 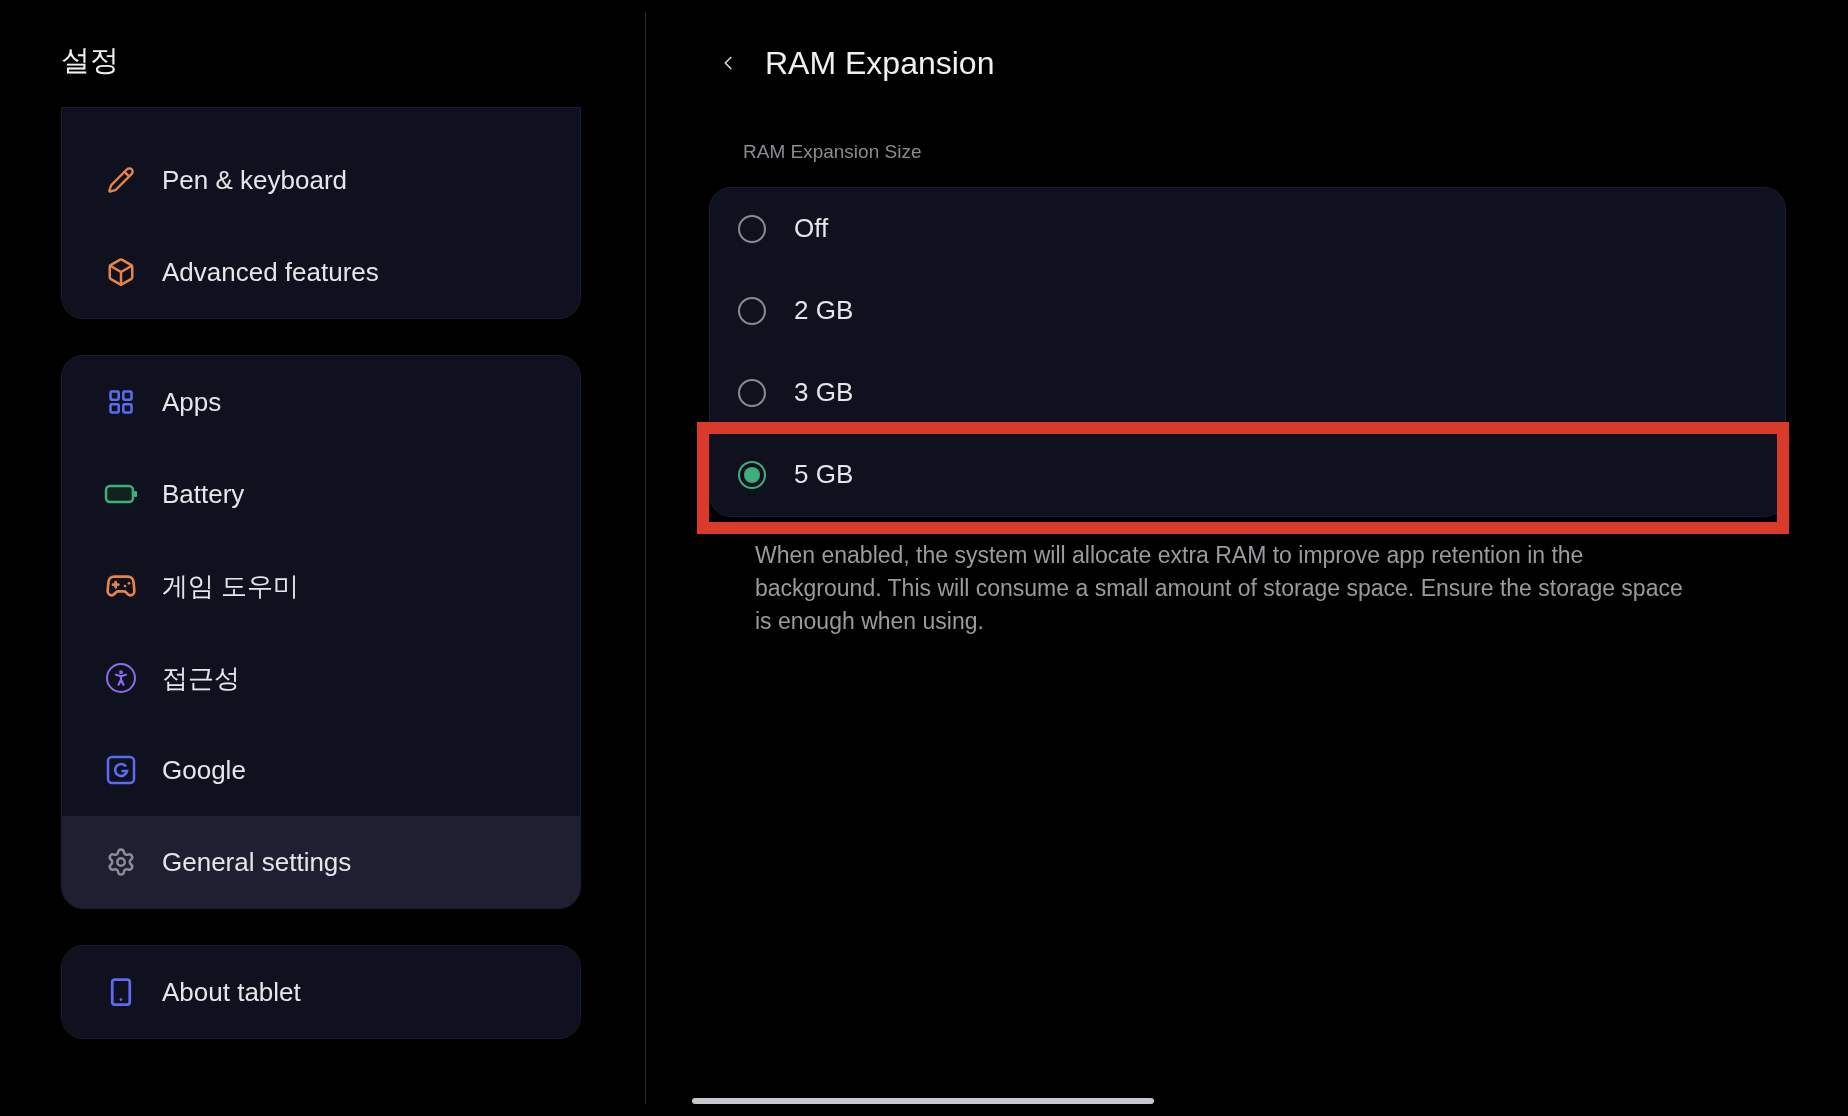 I want to click on page-title: RAM Expansion, so click(x=880, y=63).